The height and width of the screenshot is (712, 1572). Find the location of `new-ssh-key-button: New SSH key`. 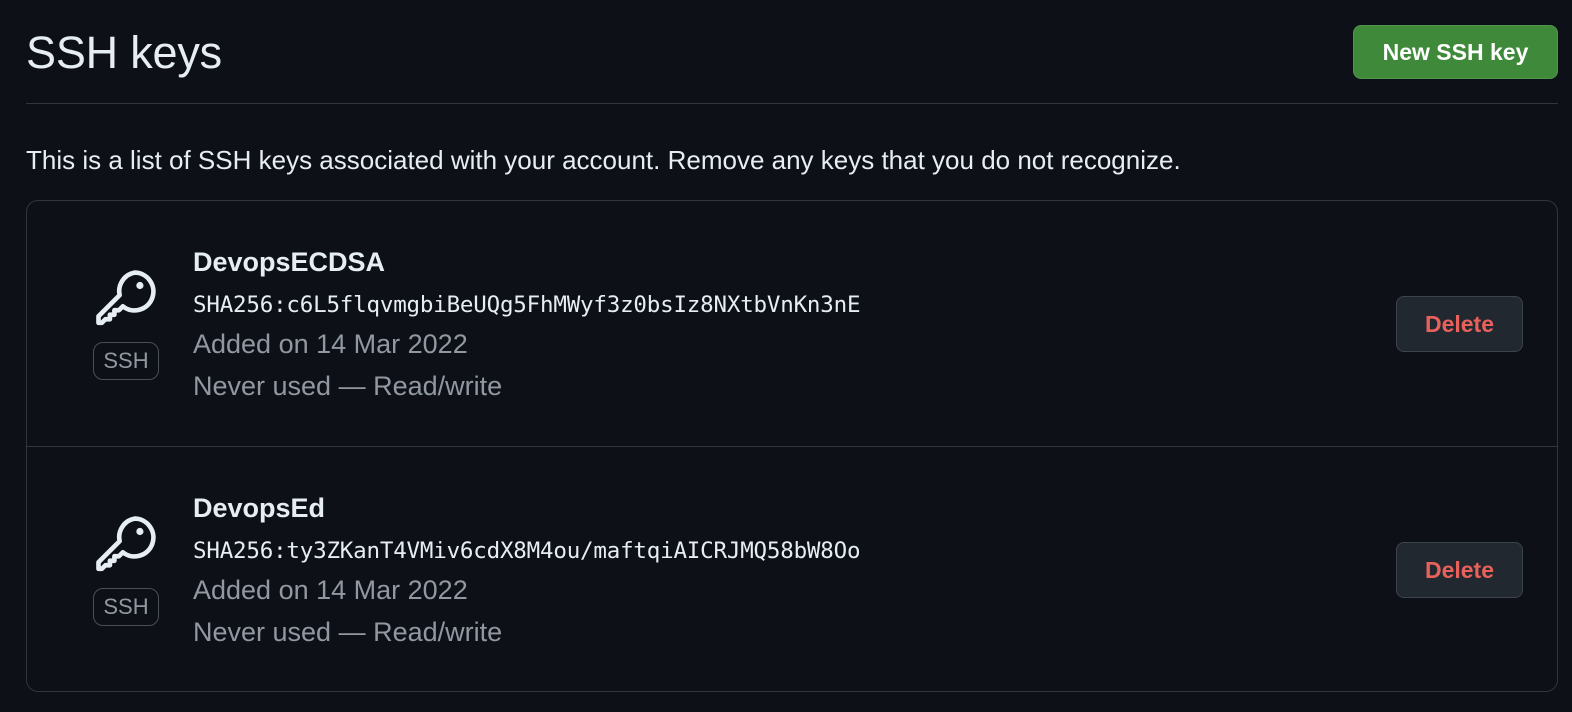

new-ssh-key-button: New SSH key is located at coordinates (1455, 52).